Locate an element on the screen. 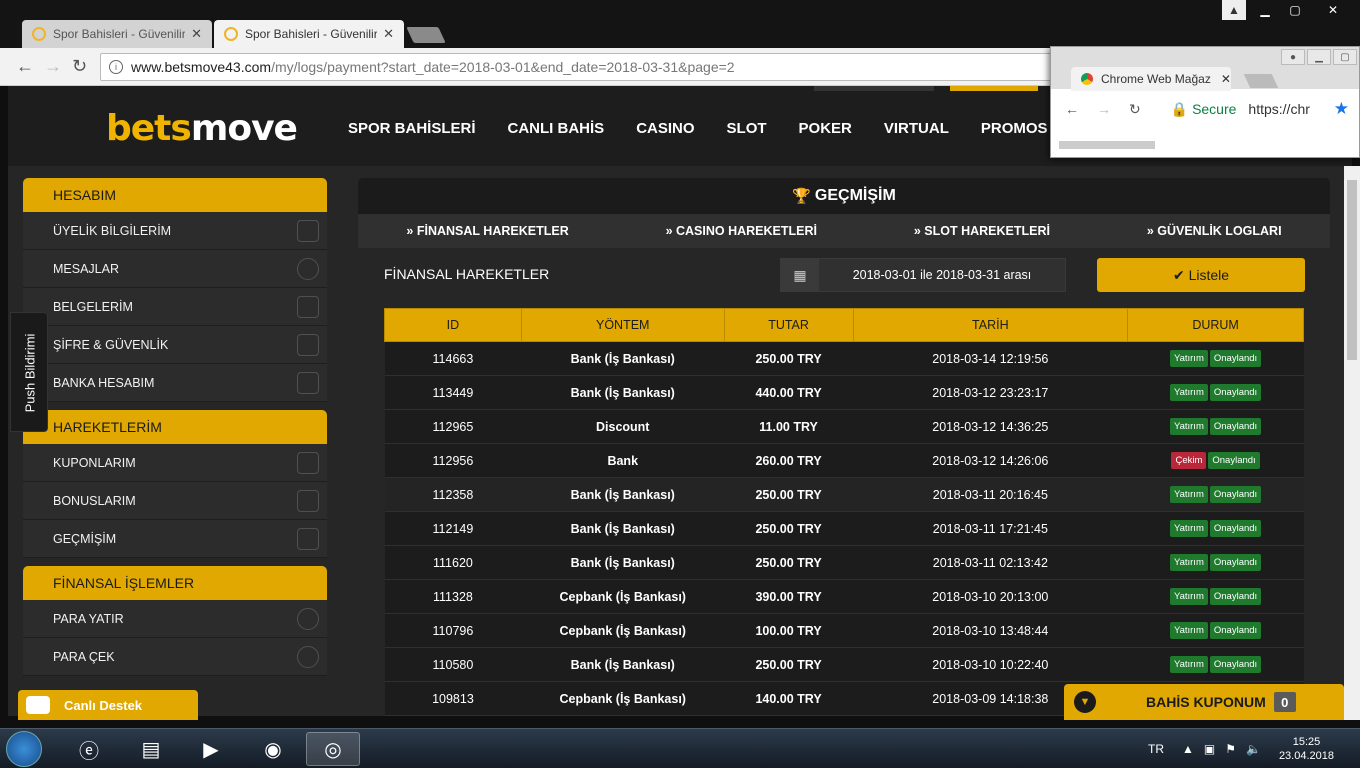  sidebar-item-para-cek: PARA ÇEK is located at coordinates (175, 657).